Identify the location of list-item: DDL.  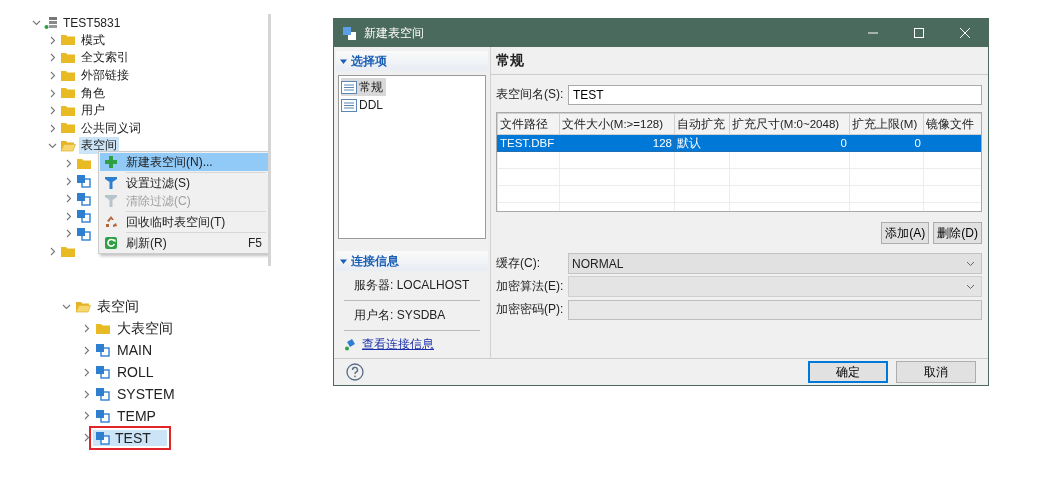
(363, 105).